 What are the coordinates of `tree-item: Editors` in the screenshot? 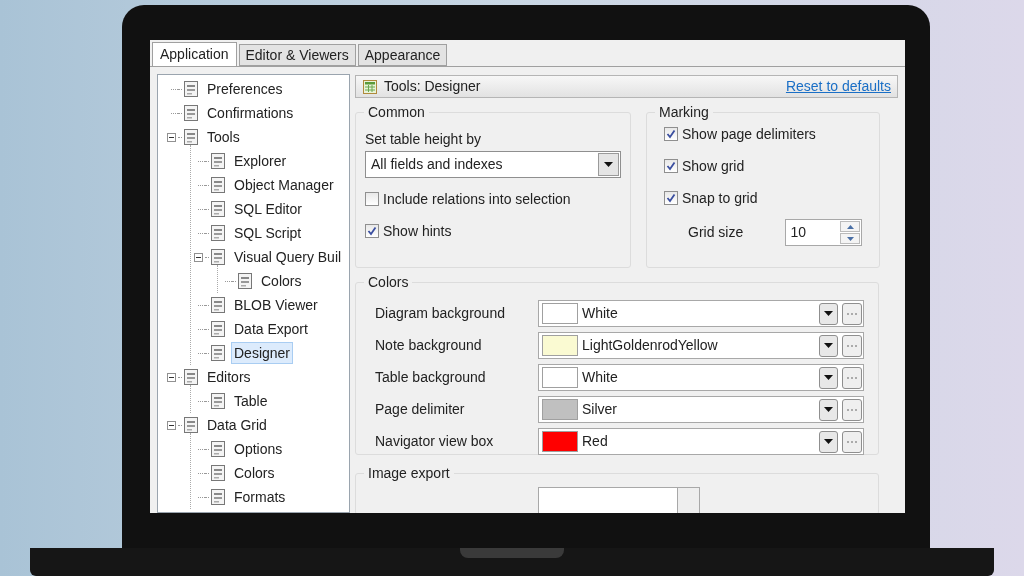 It's located at (229, 377).